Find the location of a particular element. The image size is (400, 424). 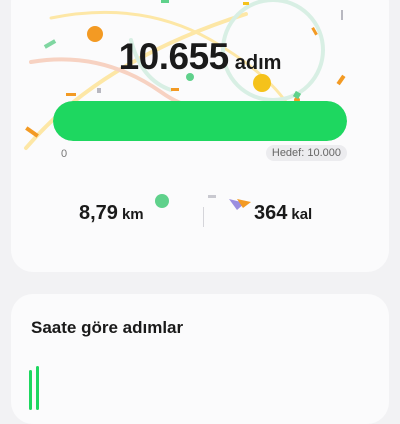

stats-divider is located at coordinates (203, 217).